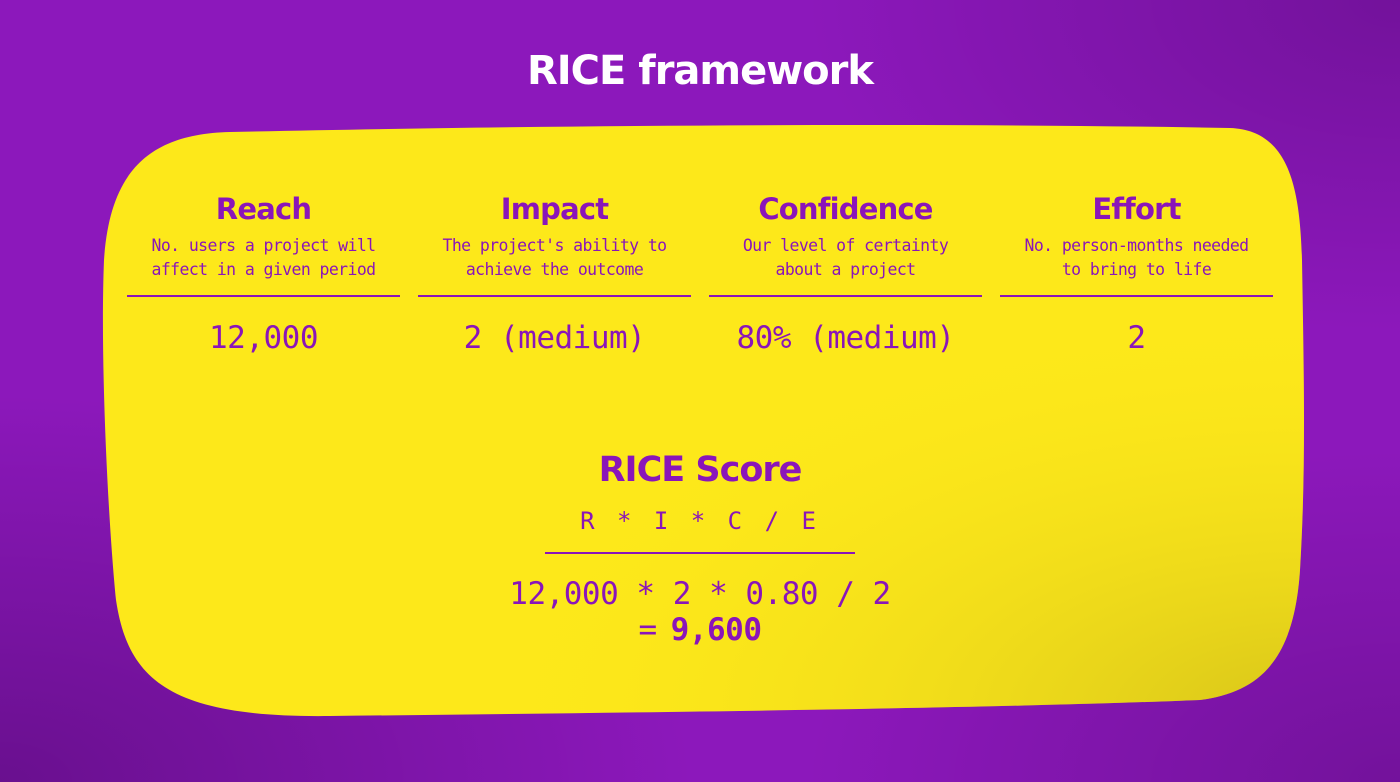  What do you see at coordinates (648, 630) in the screenshot?
I see `equals-sign: =` at bounding box center [648, 630].